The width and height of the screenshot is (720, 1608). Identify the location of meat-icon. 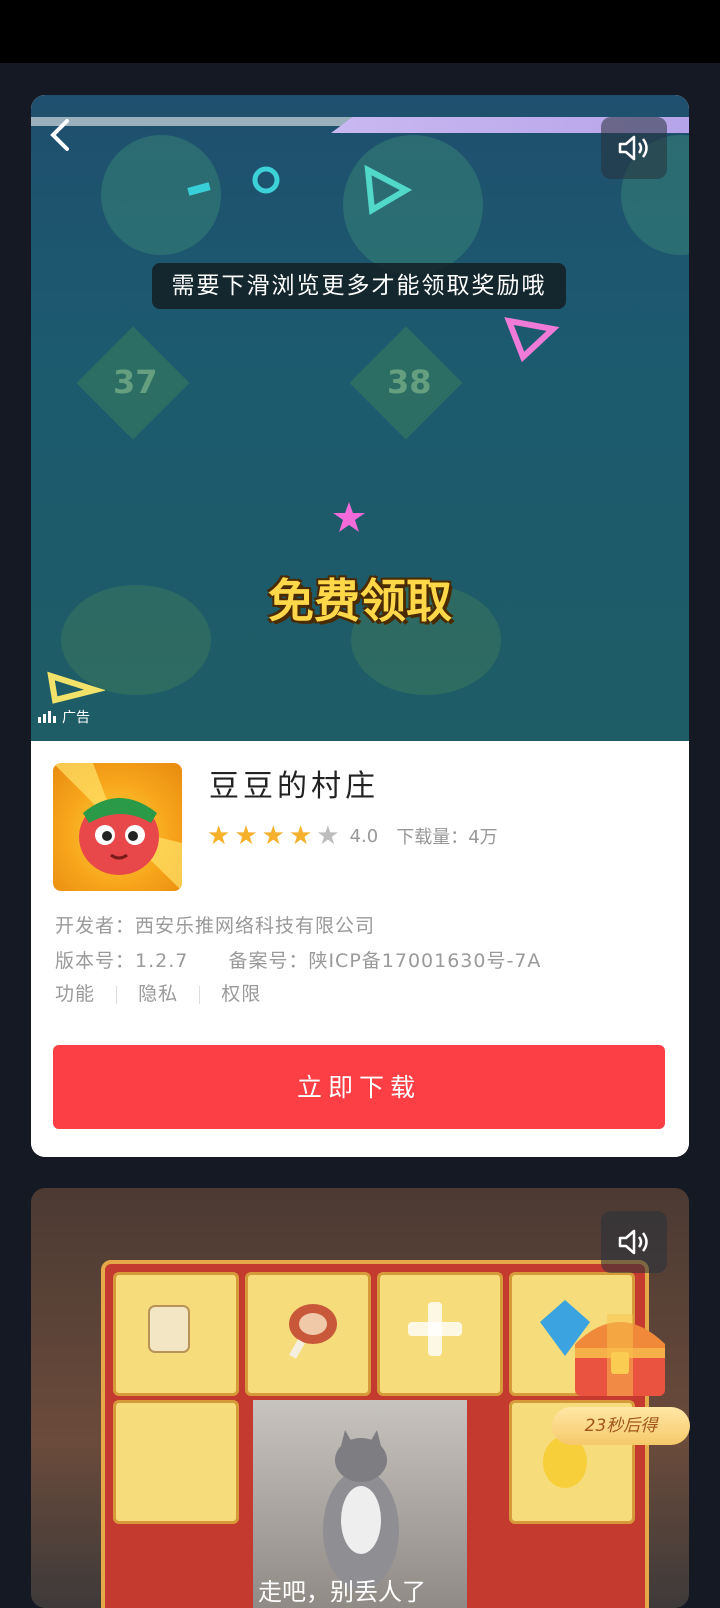
(313, 1331).